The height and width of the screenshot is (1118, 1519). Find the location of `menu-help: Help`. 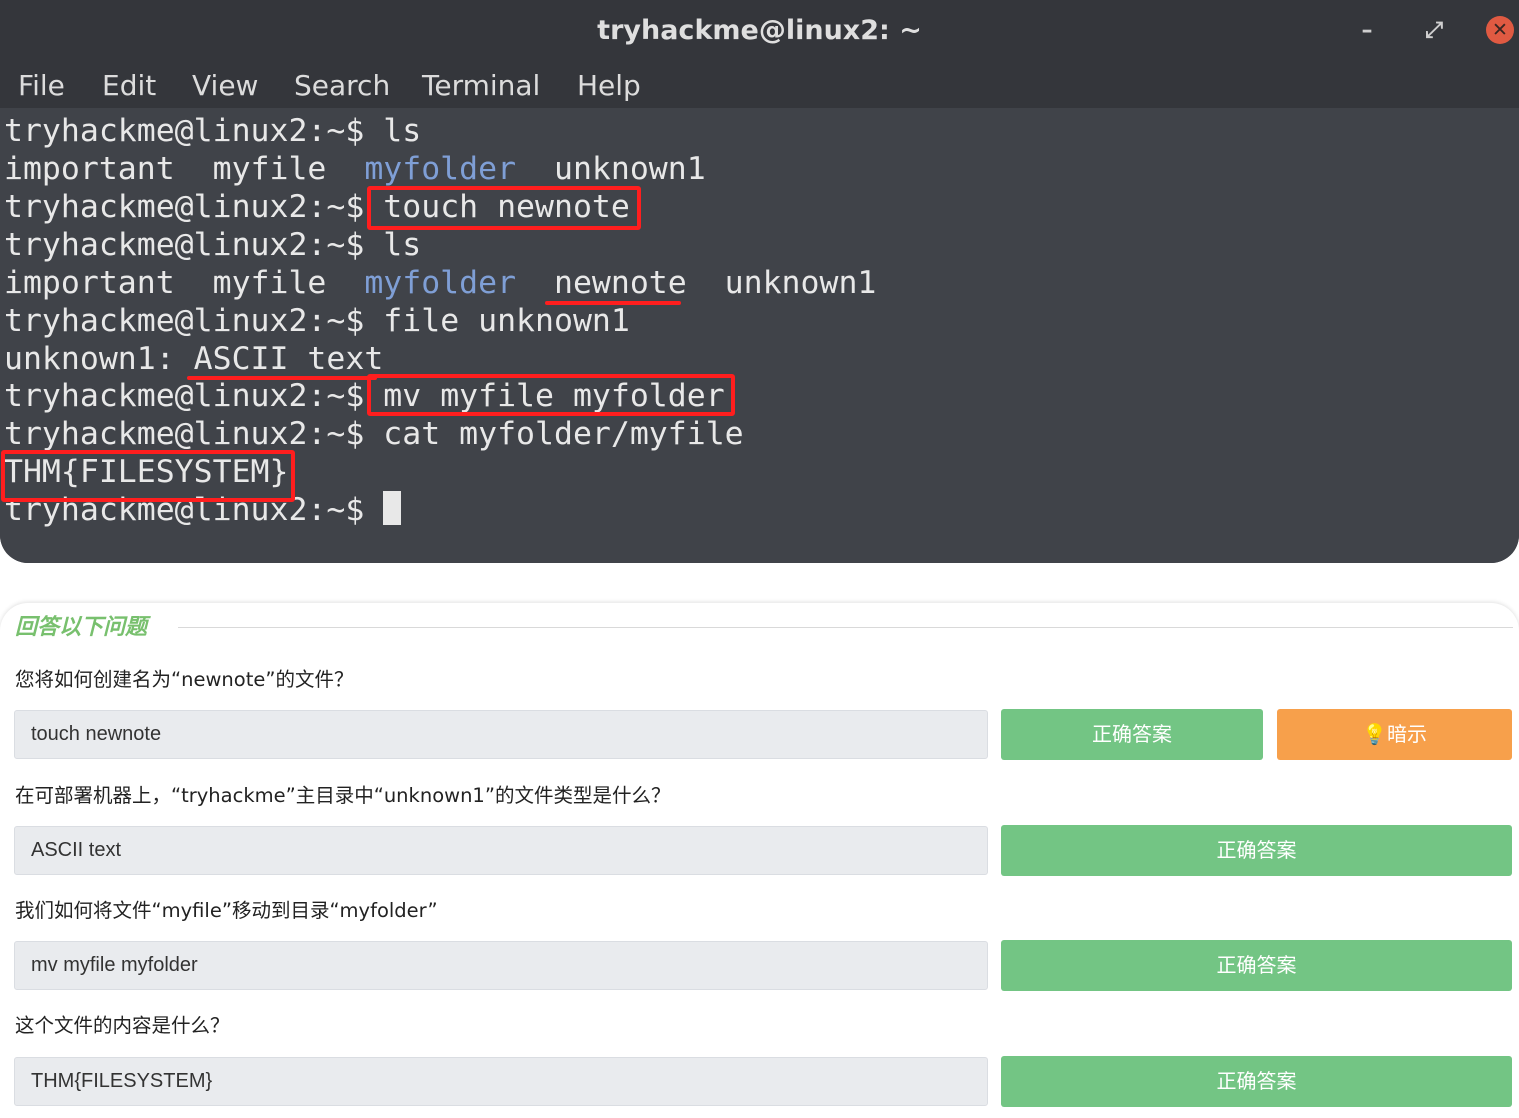

menu-help: Help is located at coordinates (609, 86).